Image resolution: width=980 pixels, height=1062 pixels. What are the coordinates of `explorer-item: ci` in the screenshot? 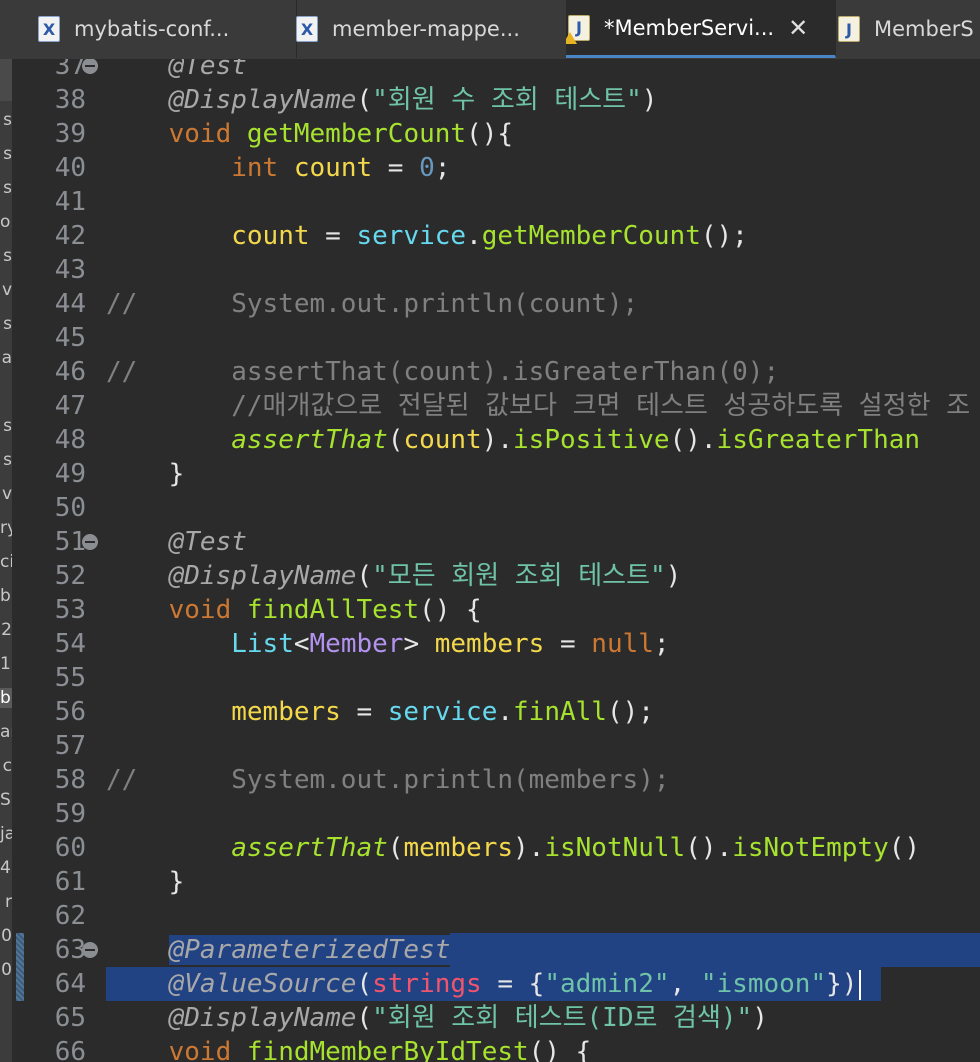 It's located at (6, 562).